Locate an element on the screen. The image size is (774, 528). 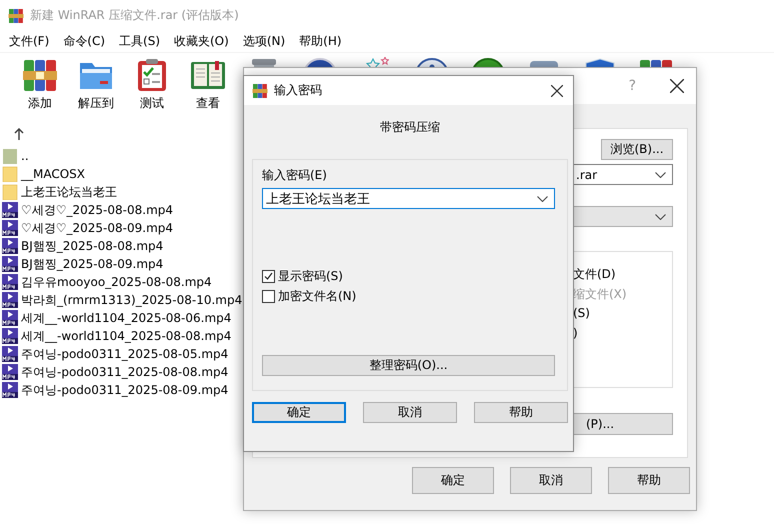
file-name: 주여닝-podo0311_2025-08-08.mp4 is located at coordinates (124, 372).